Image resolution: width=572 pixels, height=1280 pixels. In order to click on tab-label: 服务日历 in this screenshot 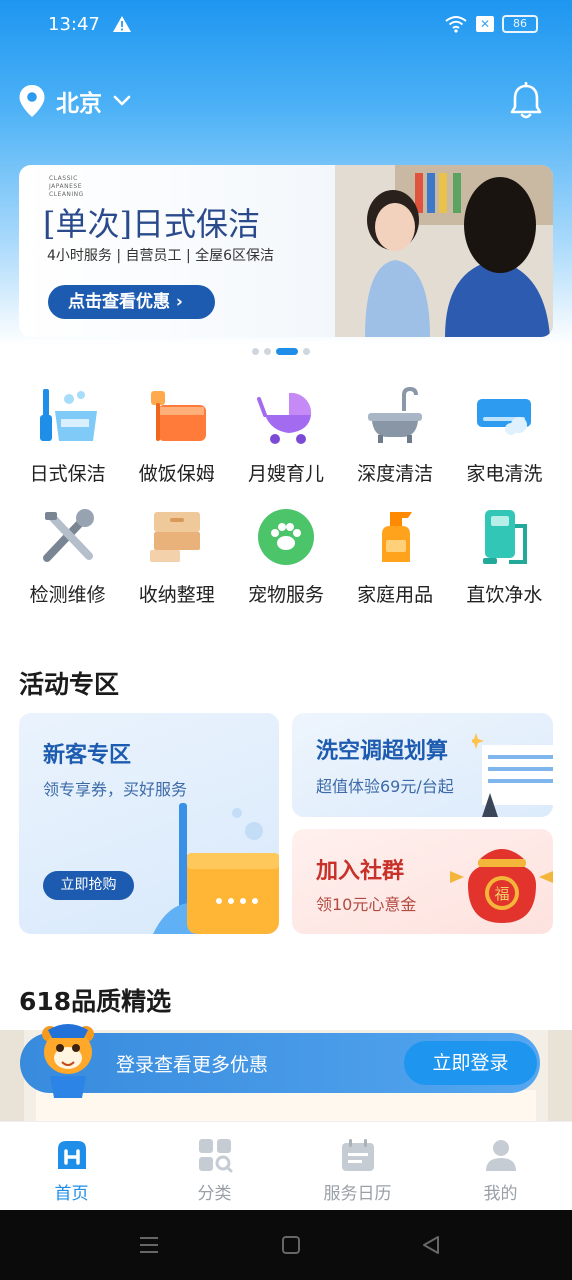, I will do `click(357, 1194)`.